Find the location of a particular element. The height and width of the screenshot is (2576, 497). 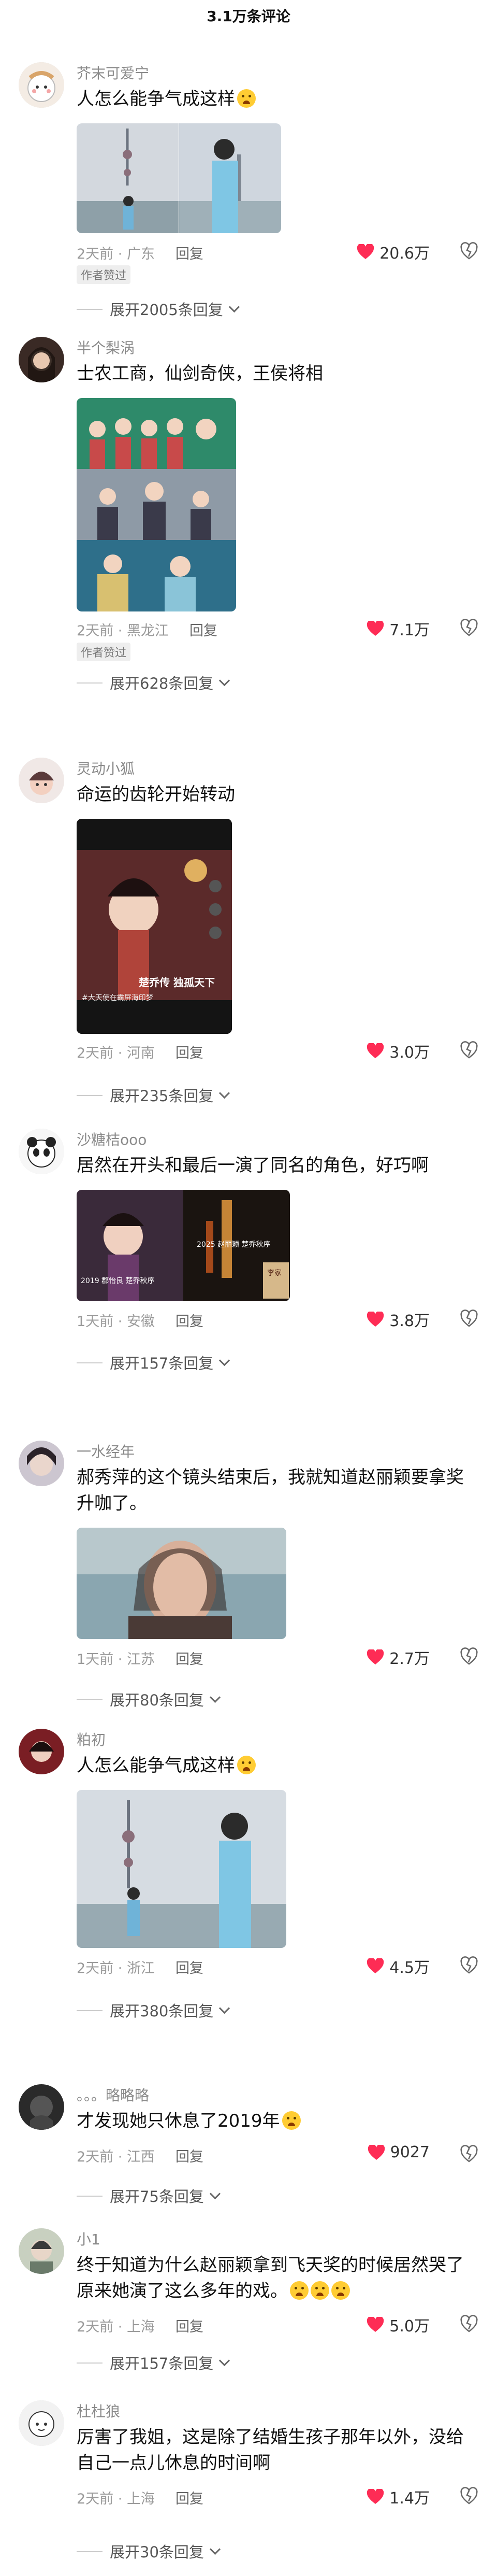

image-caption: 2025 赵丽颖 楚乔秋序 is located at coordinates (234, 1245).